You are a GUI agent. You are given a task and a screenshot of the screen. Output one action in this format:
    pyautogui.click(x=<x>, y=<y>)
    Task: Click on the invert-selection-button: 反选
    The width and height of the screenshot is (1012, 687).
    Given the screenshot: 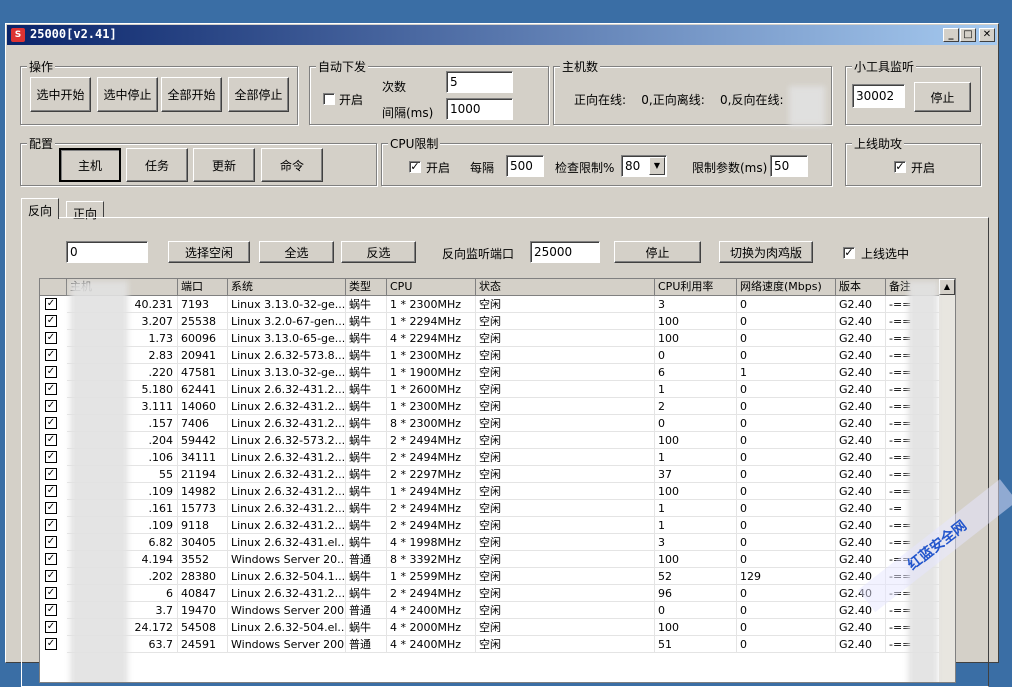 What is the action you would take?
    pyautogui.click(x=378, y=252)
    